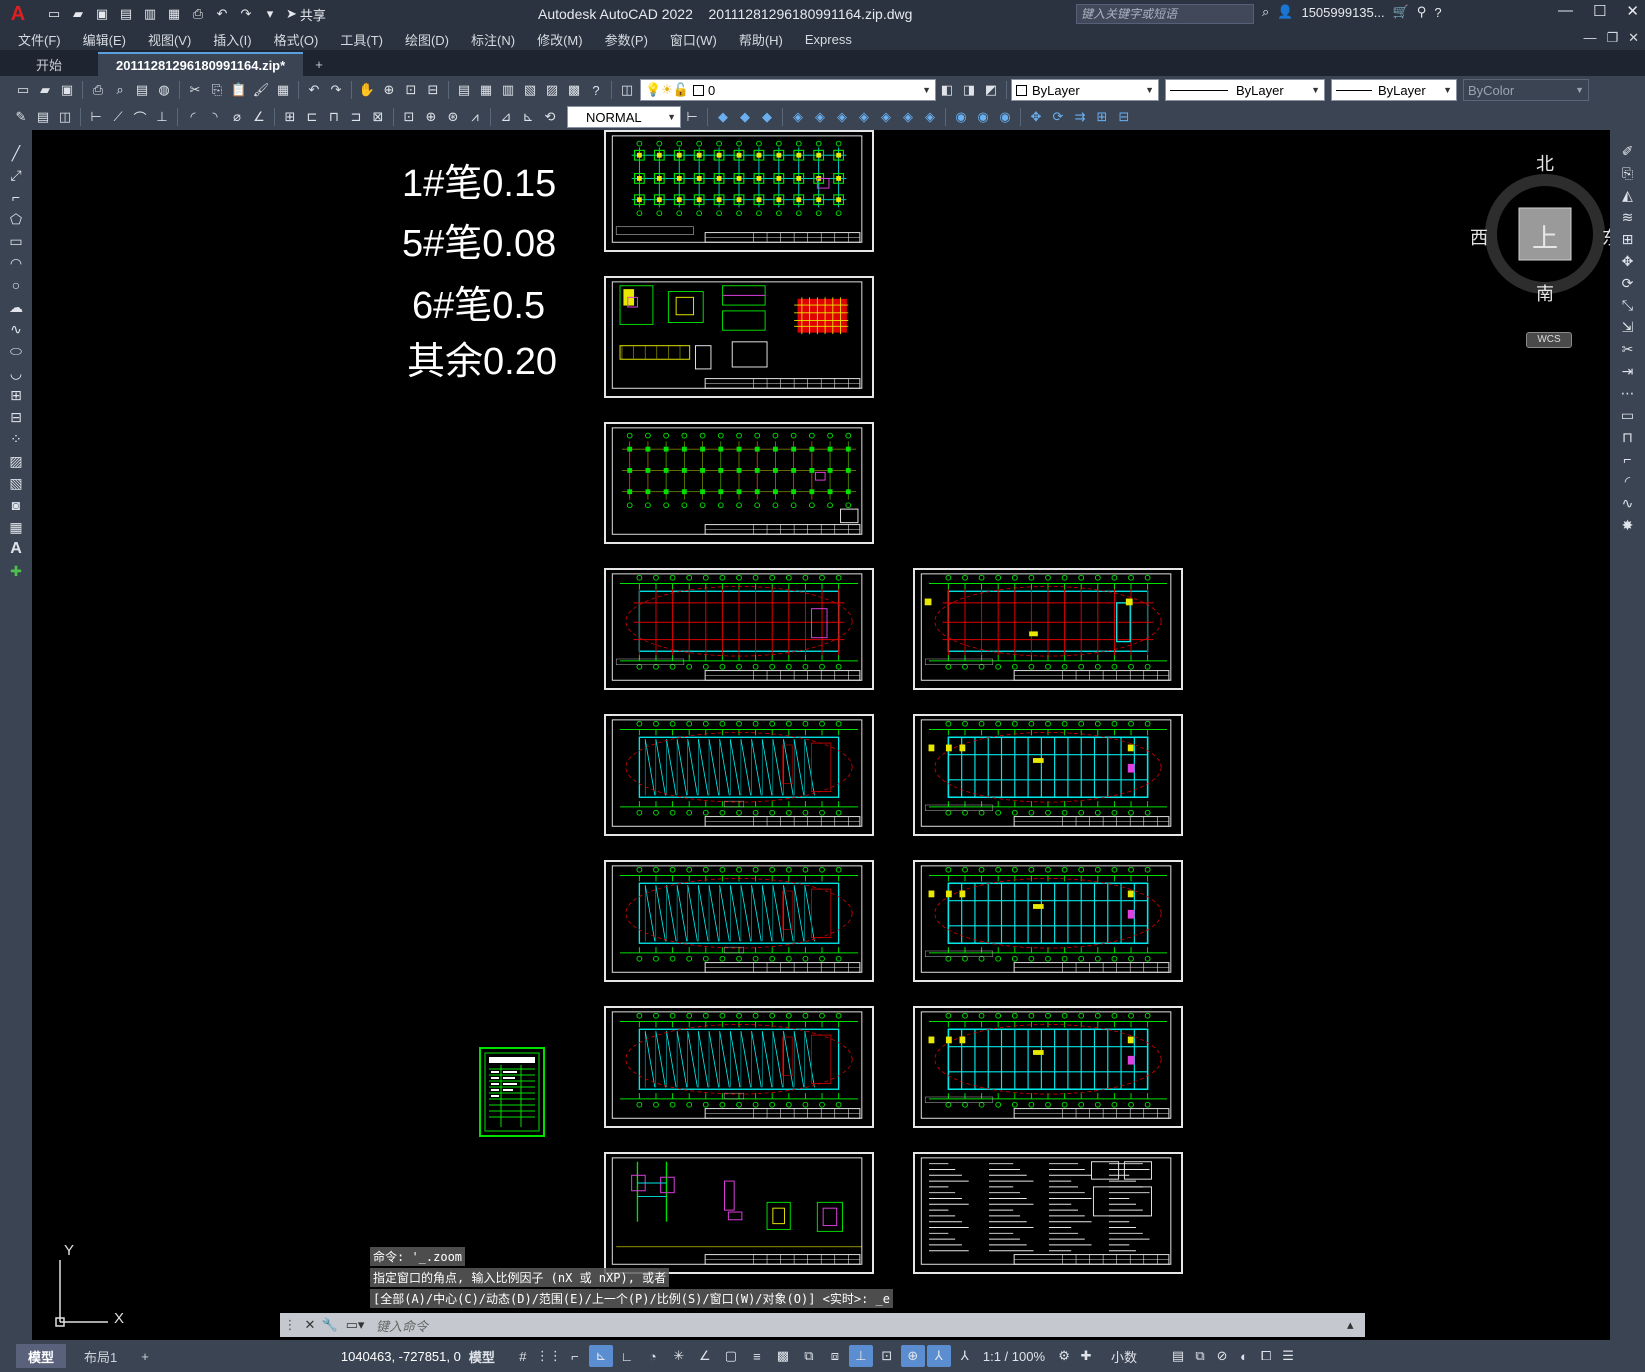 The height and width of the screenshot is (1372, 1645). Describe the element at coordinates (290, 117) in the screenshot. I see `quick-dimension-icon: ⊞` at that location.